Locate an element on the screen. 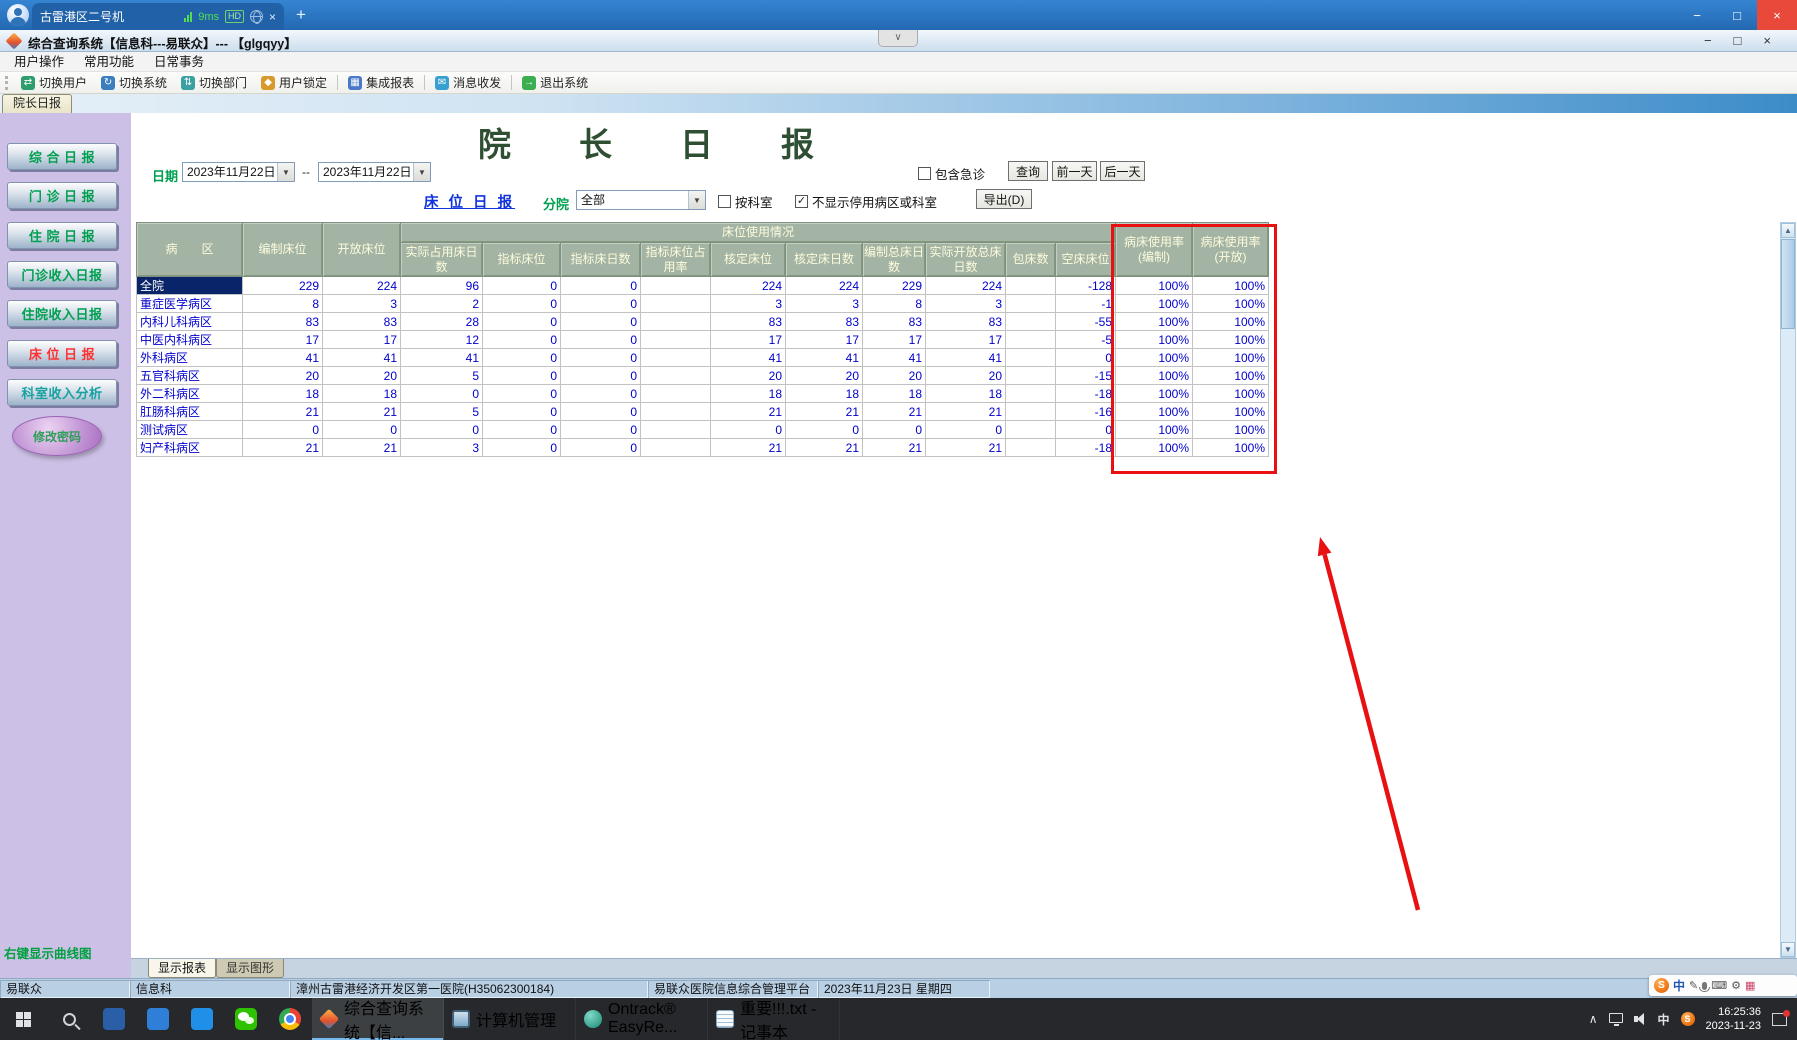  branch-select: 全部 ▼ is located at coordinates (641, 200).